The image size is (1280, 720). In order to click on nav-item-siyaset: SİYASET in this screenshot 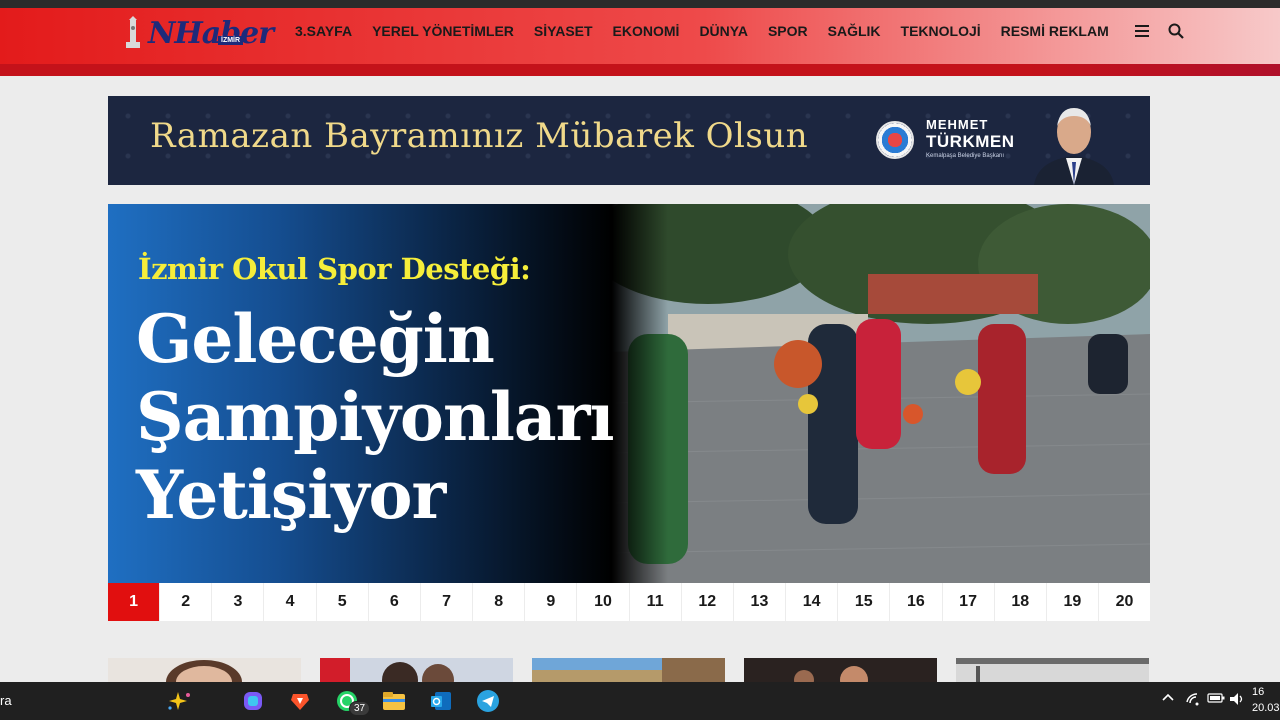, I will do `click(563, 31)`.